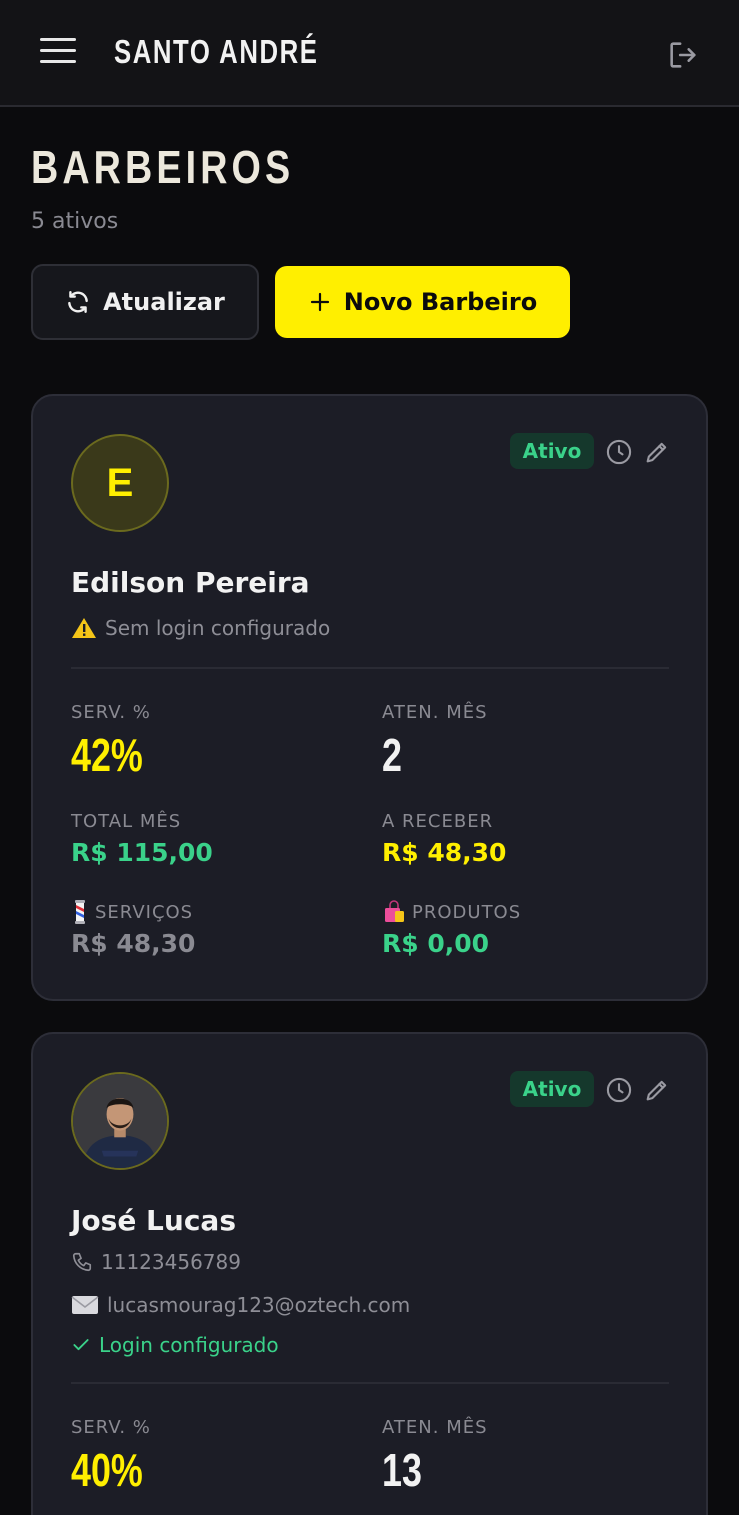 This screenshot has width=739, height=1515. I want to click on avatar: E, so click(120, 483).